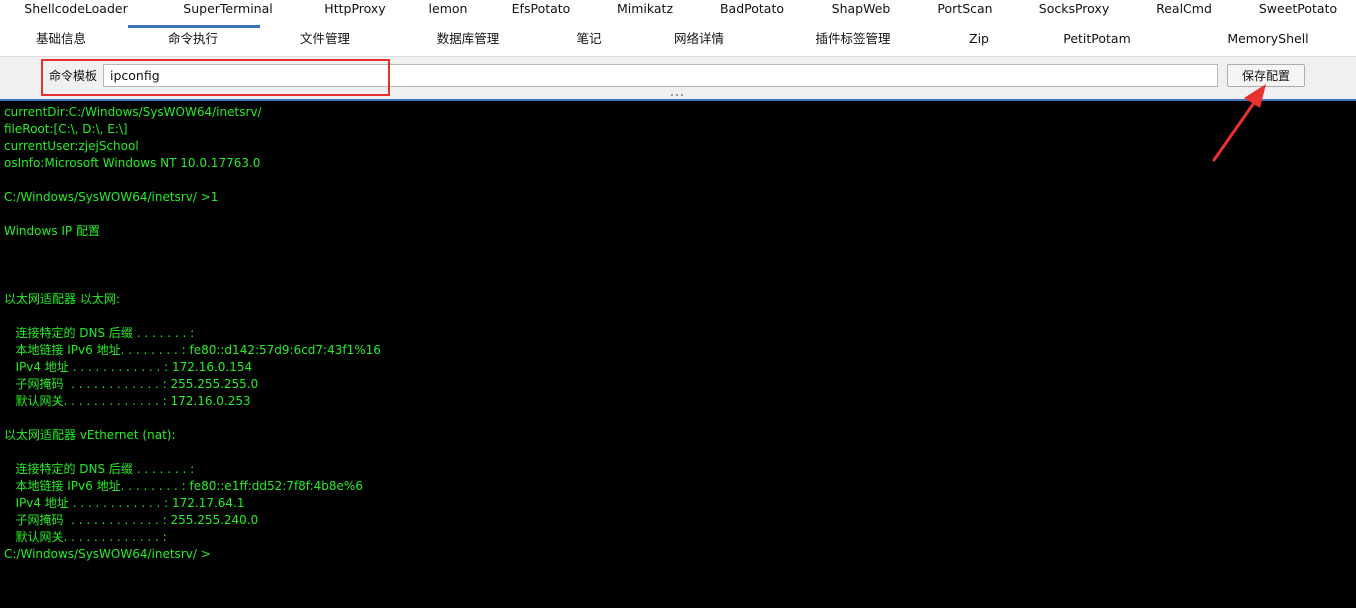  Describe the element at coordinates (752, 12) in the screenshot. I see `plugin-tab-6: BadPotato` at that location.